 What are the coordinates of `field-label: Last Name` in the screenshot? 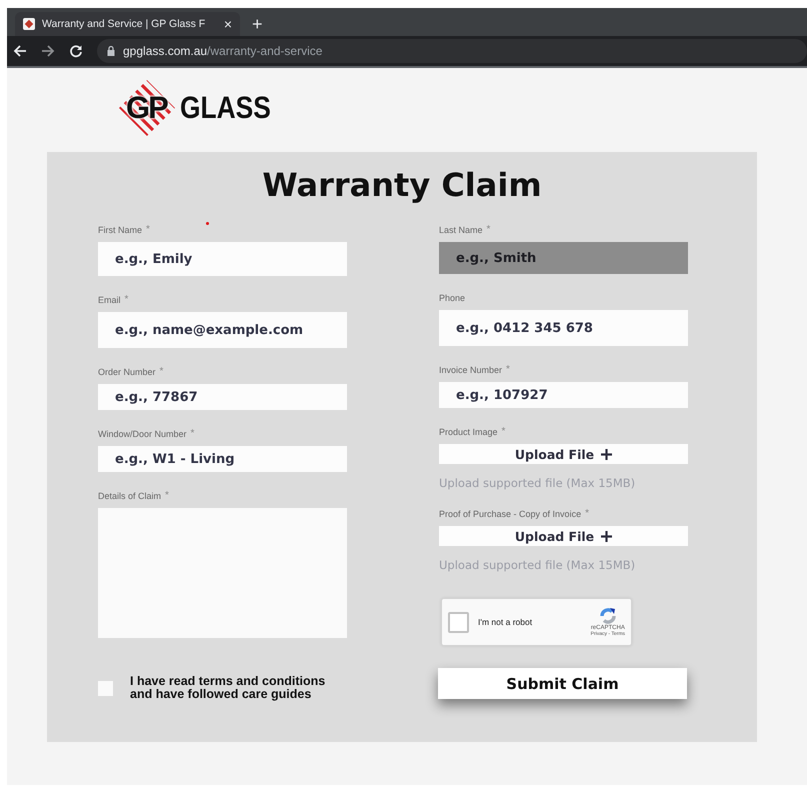 It's located at (461, 230).